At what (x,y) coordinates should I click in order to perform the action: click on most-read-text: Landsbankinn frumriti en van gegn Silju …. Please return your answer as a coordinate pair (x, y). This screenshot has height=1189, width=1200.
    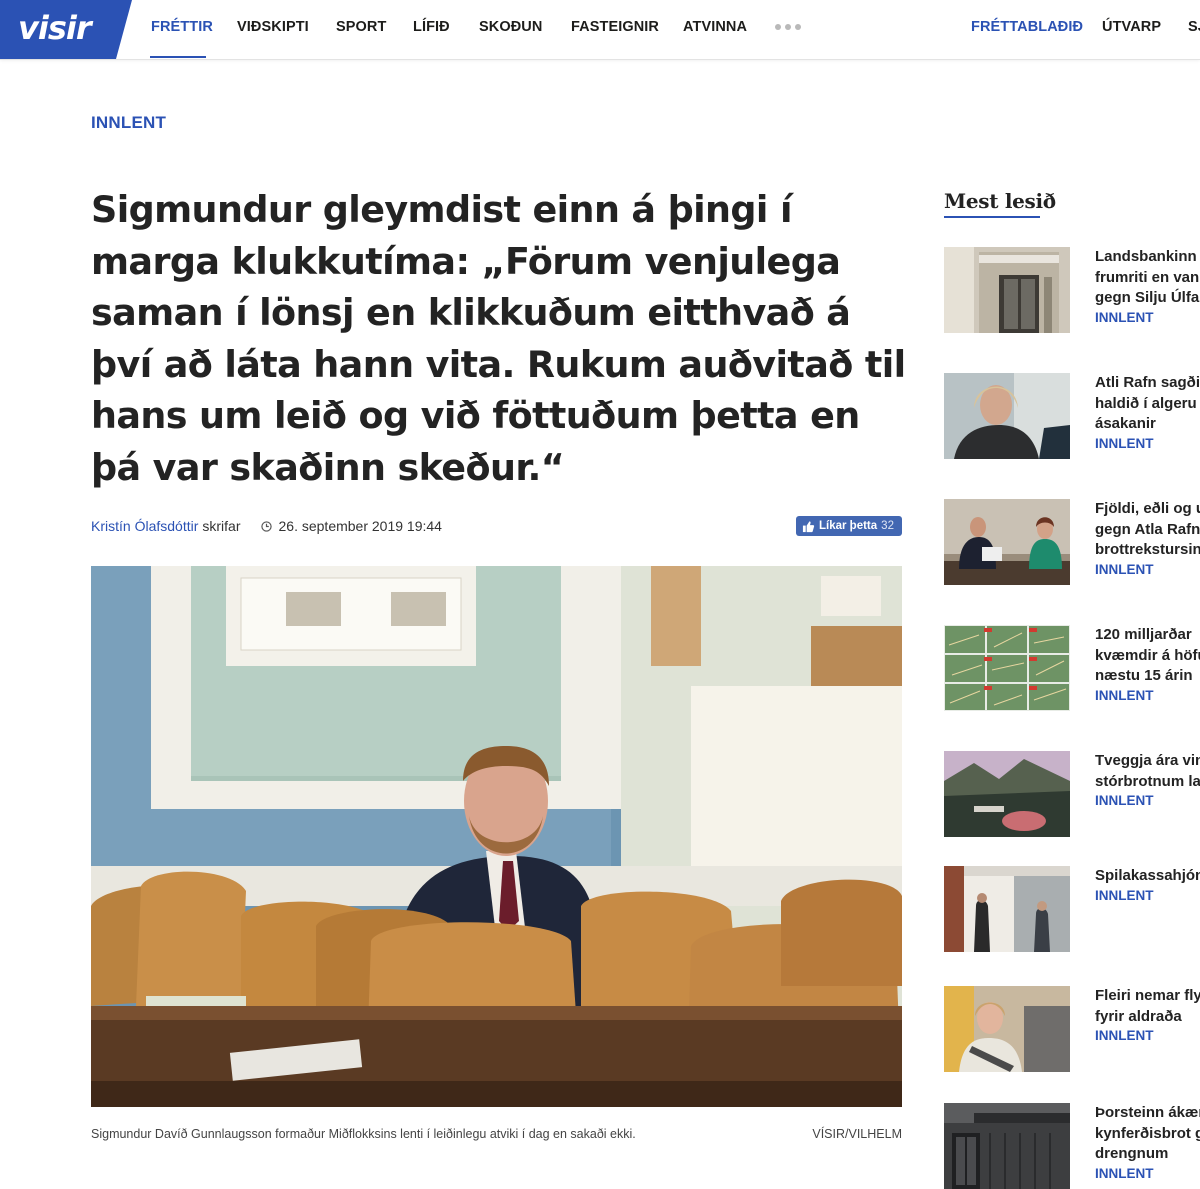
    Looking at the image, I should click on (1147, 286).